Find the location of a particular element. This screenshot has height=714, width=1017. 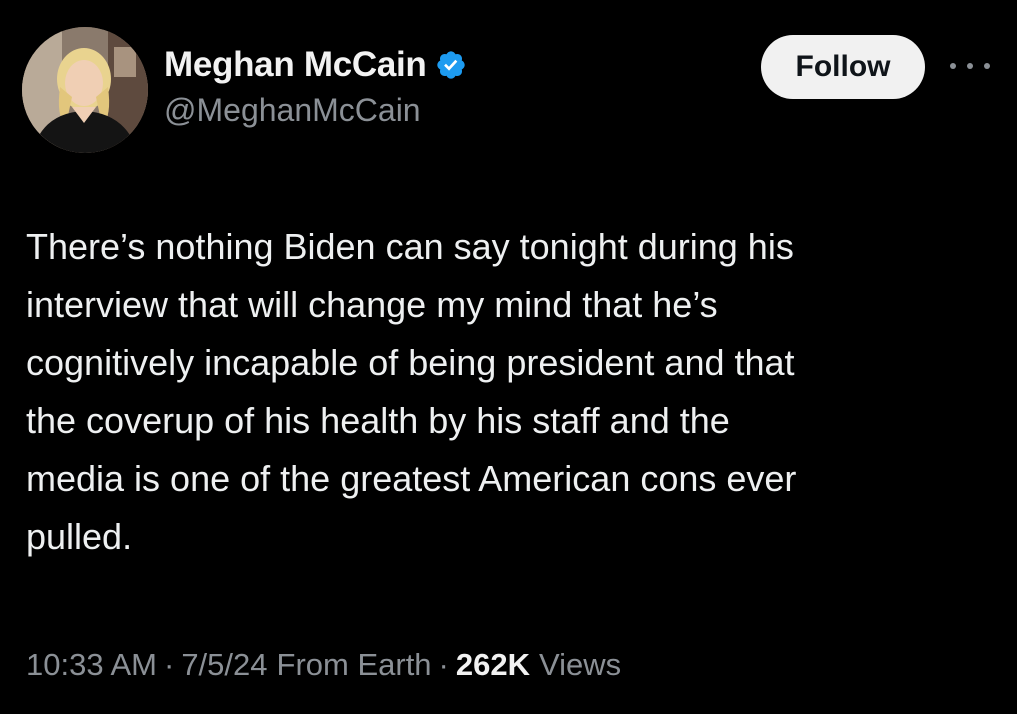

ellipsis-icon is located at coordinates (970, 66).